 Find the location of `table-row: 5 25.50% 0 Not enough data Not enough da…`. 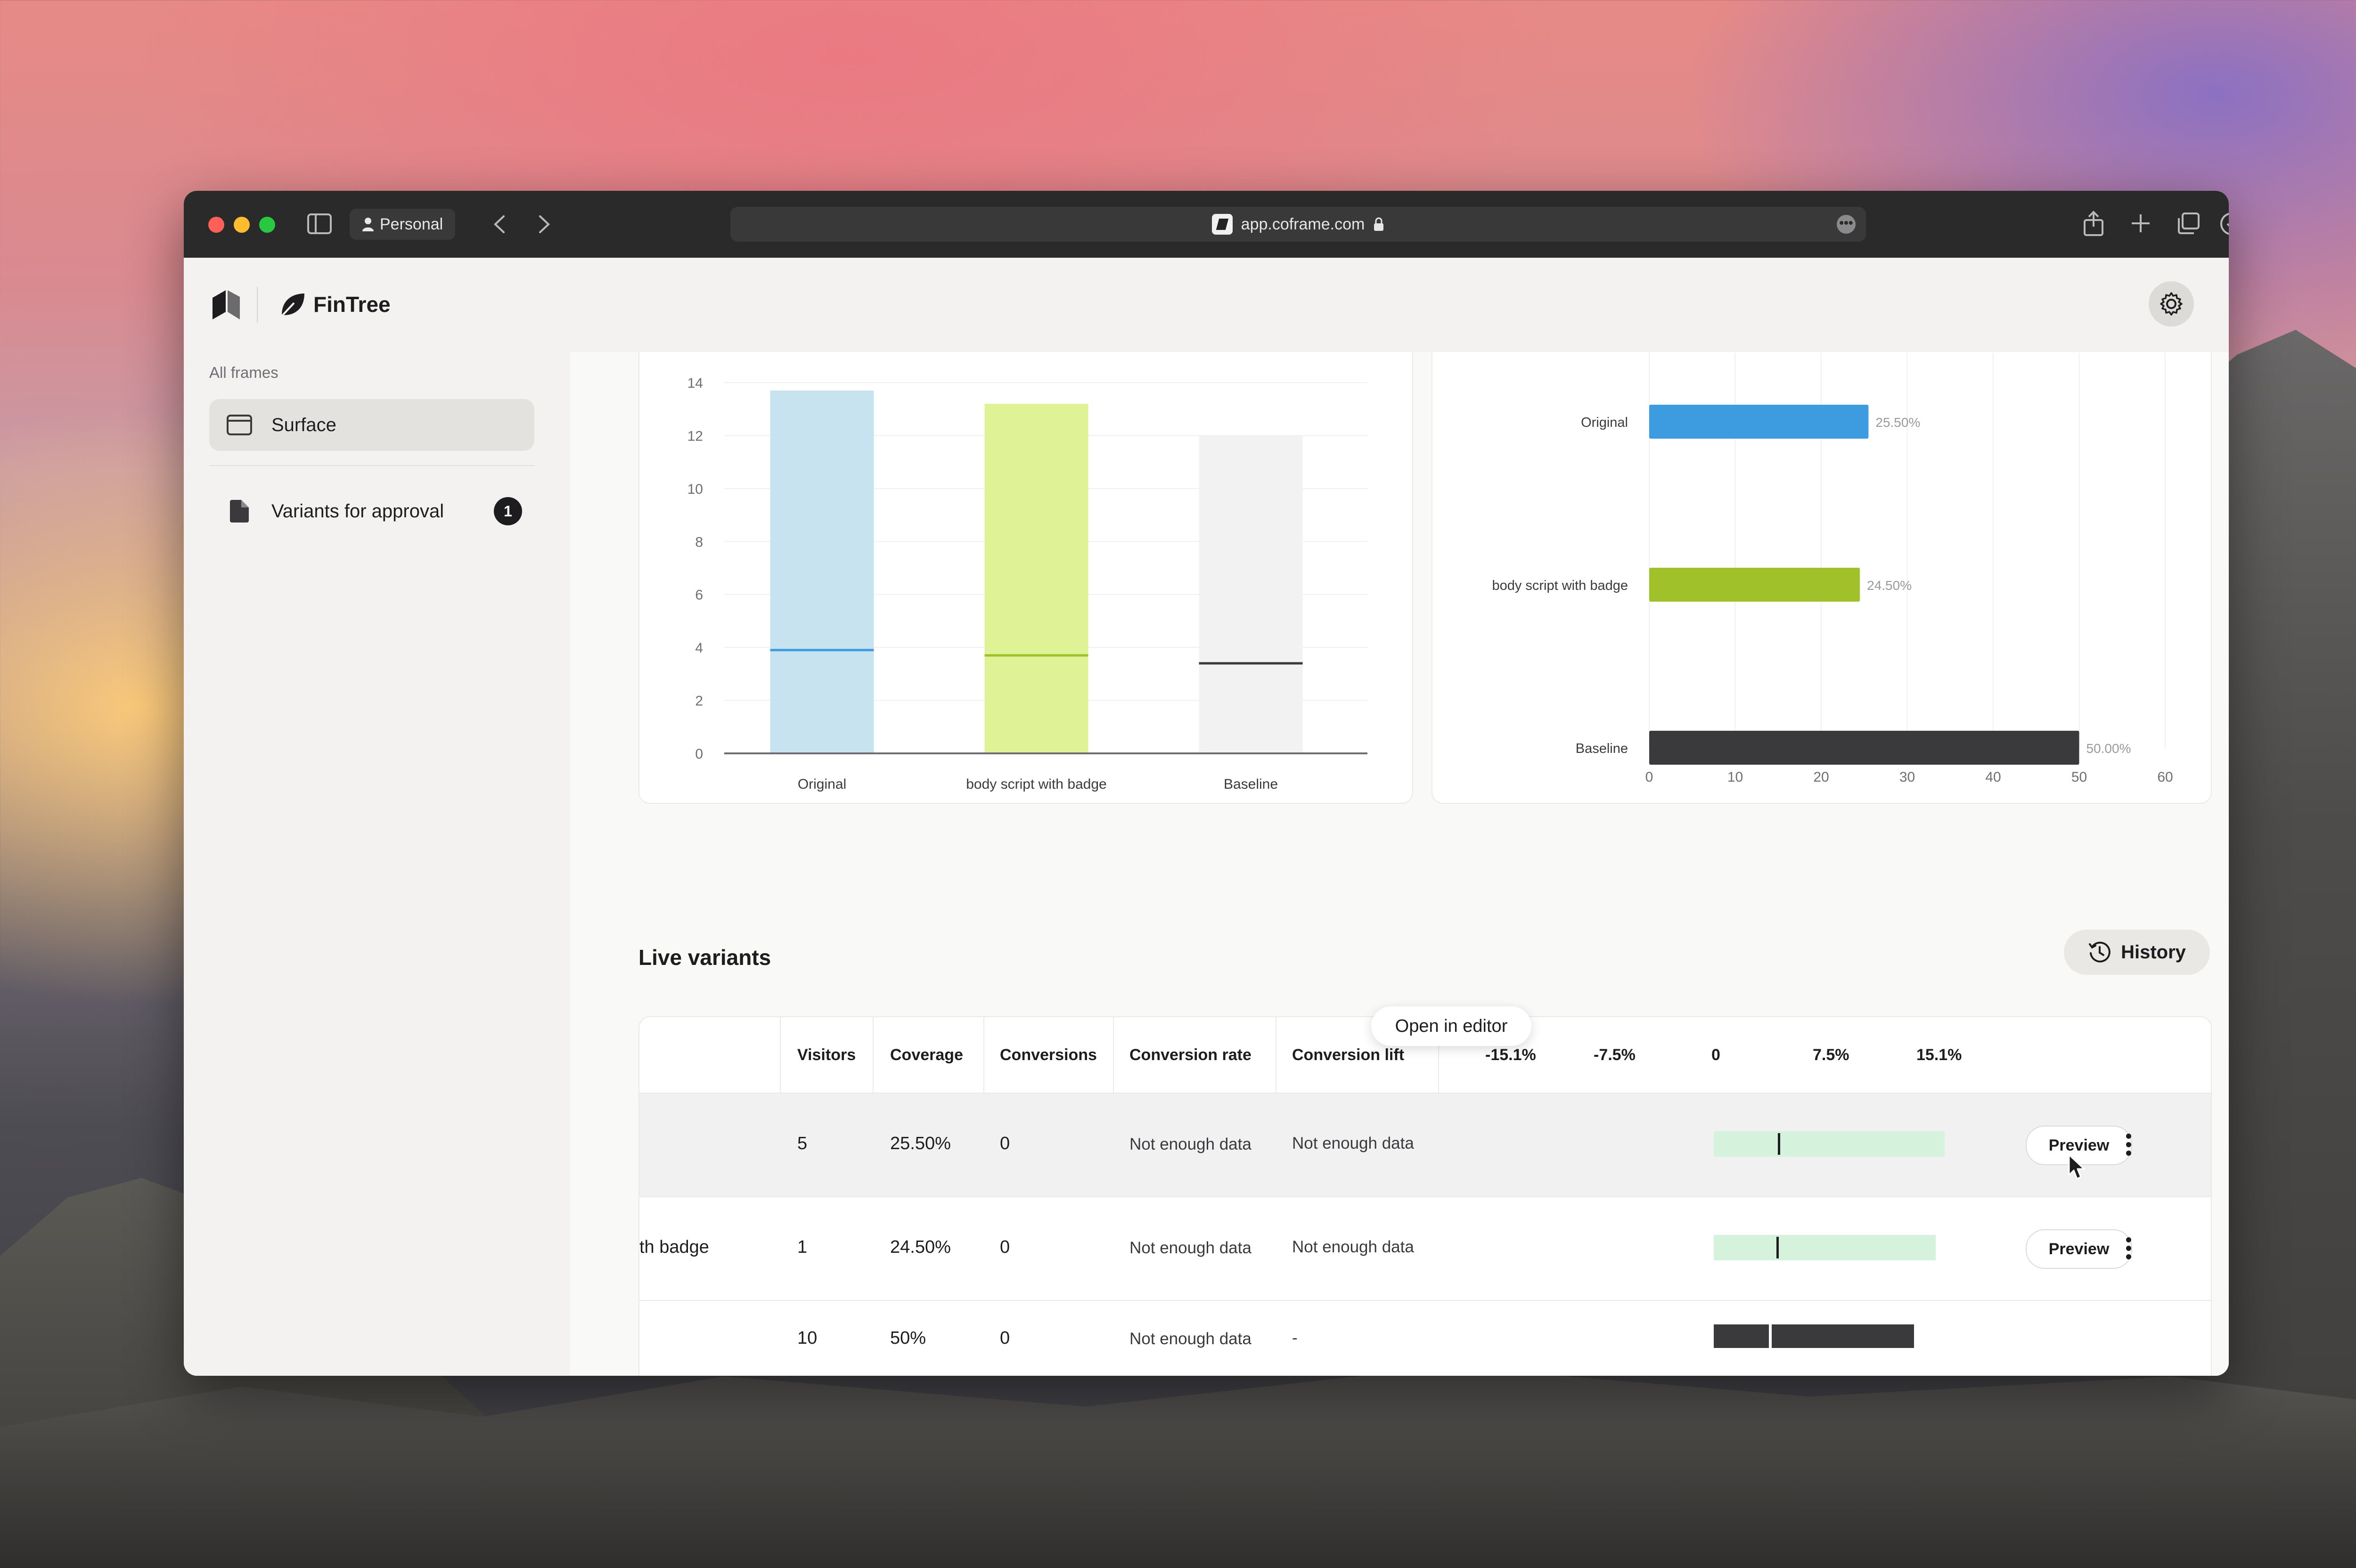

table-row: 5 25.50% 0 Not enough data Not enough da… is located at coordinates (1425, 1145).